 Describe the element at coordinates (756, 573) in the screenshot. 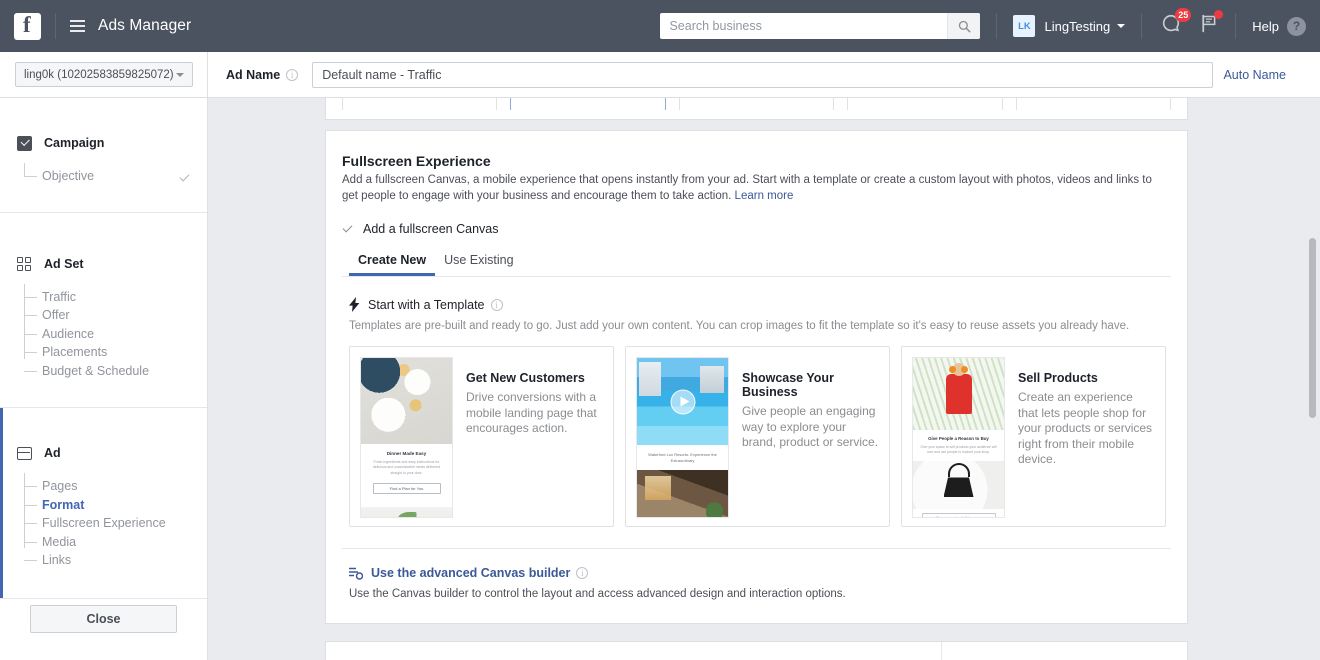

I see `advanced-canvas-builder-row: Use the advanced Canvas builder i` at that location.